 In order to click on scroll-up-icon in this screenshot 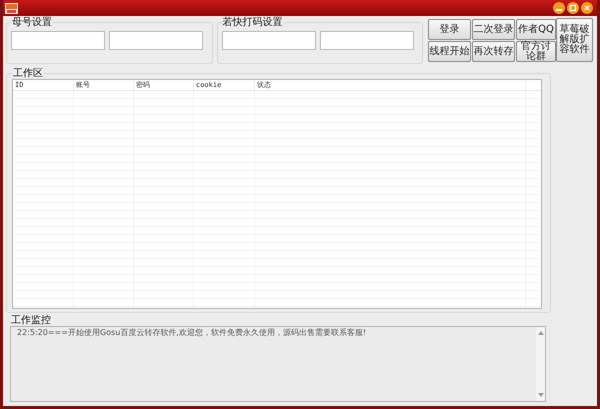, I will do `click(541, 332)`.